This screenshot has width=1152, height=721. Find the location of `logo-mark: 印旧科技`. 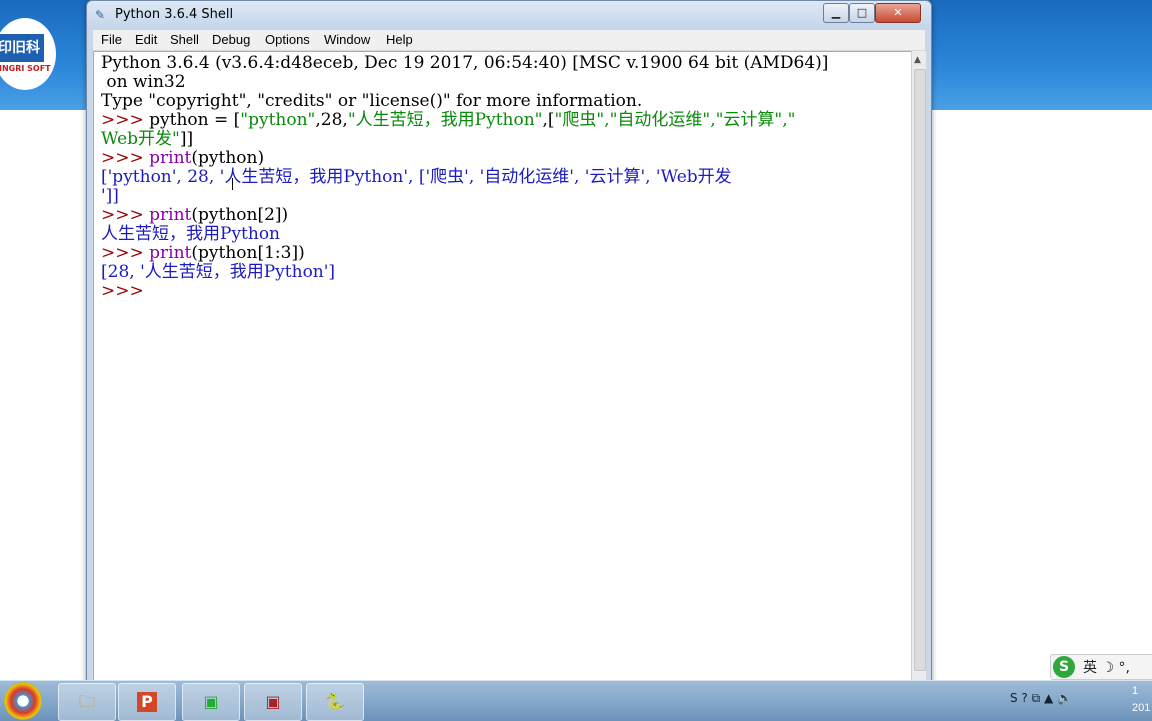

logo-mark: 印旧科技 is located at coordinates (22, 59).